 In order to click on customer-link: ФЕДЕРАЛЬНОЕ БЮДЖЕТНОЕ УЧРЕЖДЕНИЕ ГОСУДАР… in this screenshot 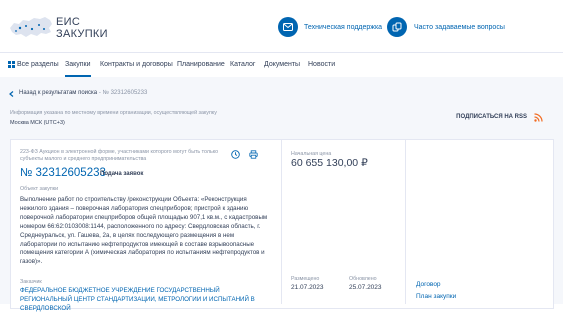, I will do `click(145, 300)`.